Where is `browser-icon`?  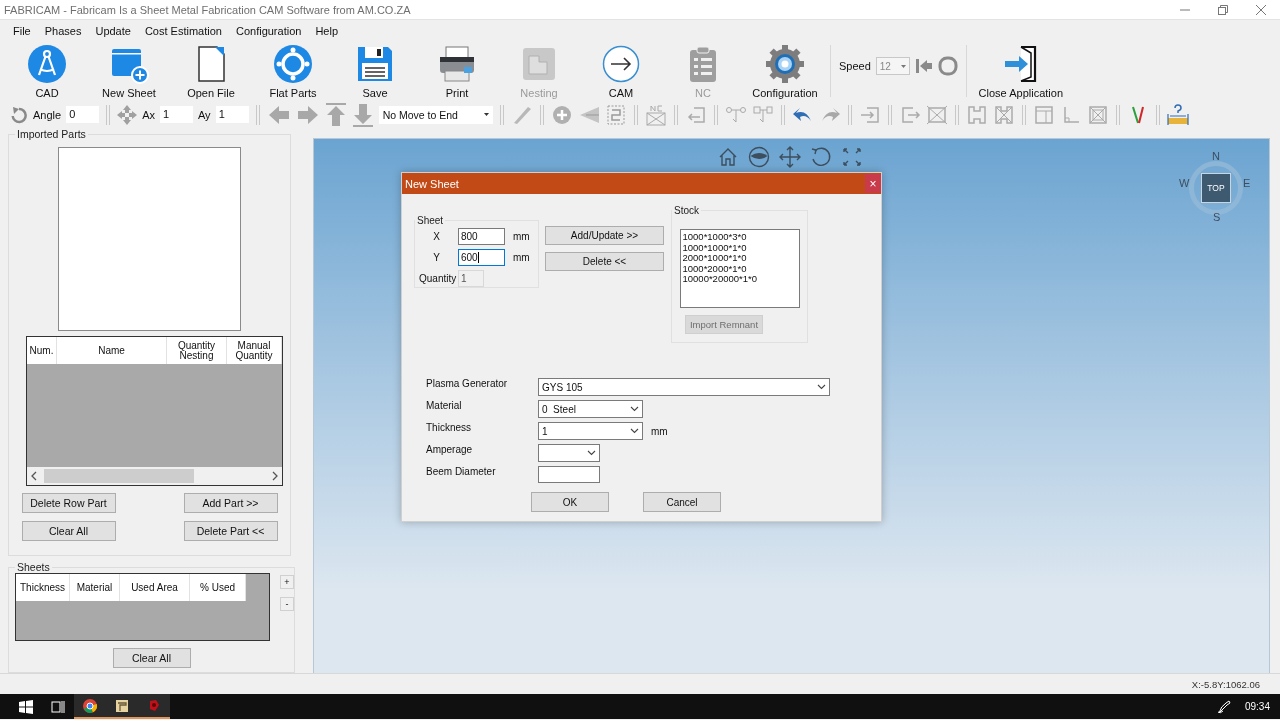 browser-icon is located at coordinates (90, 705).